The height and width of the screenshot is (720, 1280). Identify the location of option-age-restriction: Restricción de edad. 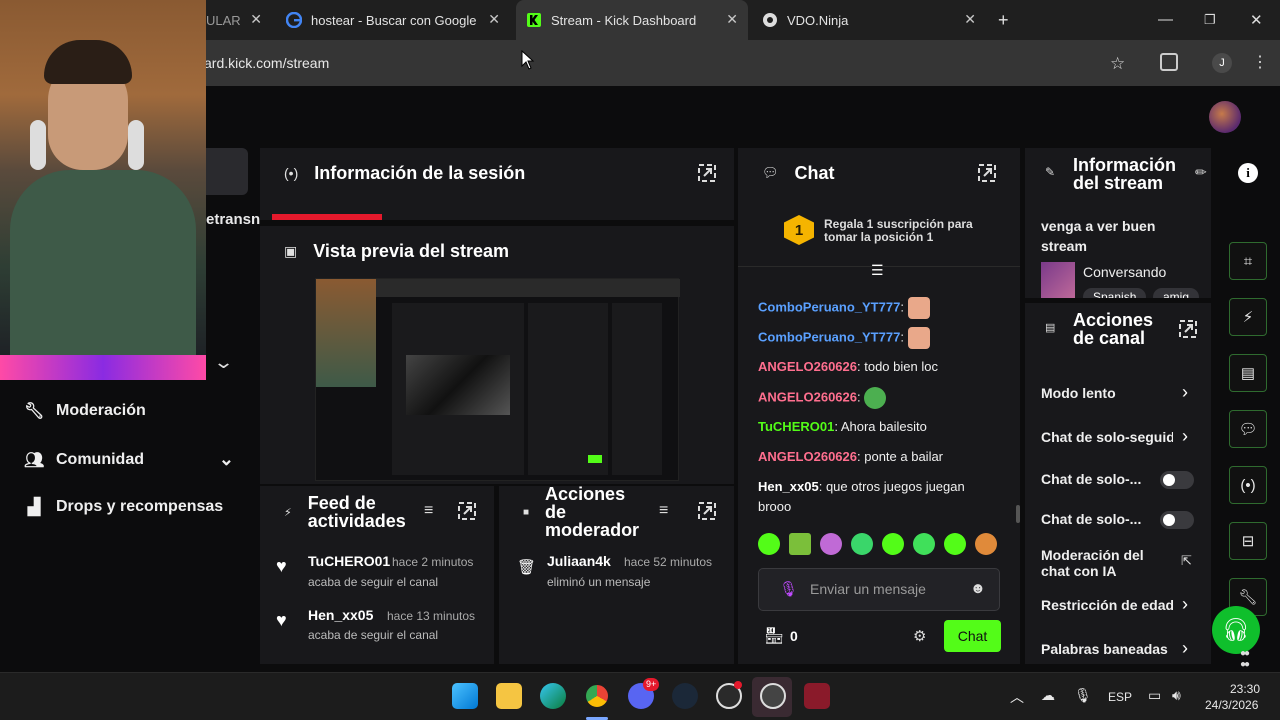
(1107, 605).